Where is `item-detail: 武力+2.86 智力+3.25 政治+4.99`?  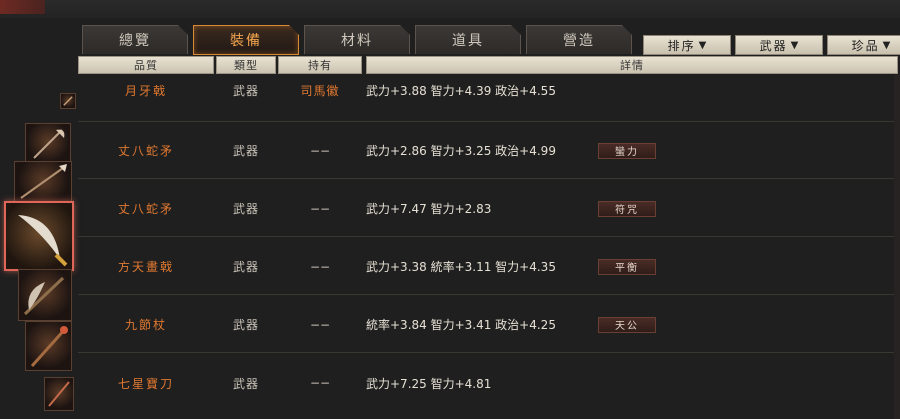 item-detail: 武力+2.86 智力+3.25 政治+4.99 is located at coordinates (461, 151).